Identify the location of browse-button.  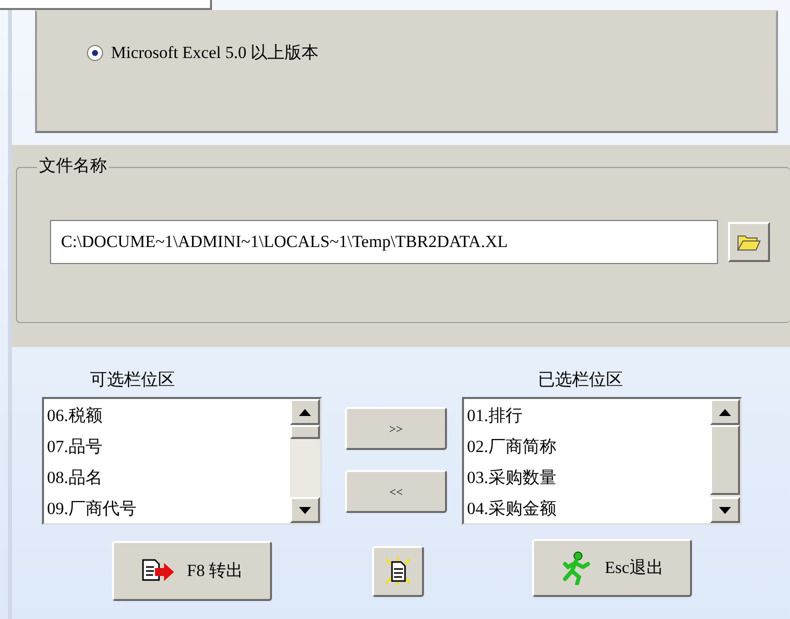
(749, 242).